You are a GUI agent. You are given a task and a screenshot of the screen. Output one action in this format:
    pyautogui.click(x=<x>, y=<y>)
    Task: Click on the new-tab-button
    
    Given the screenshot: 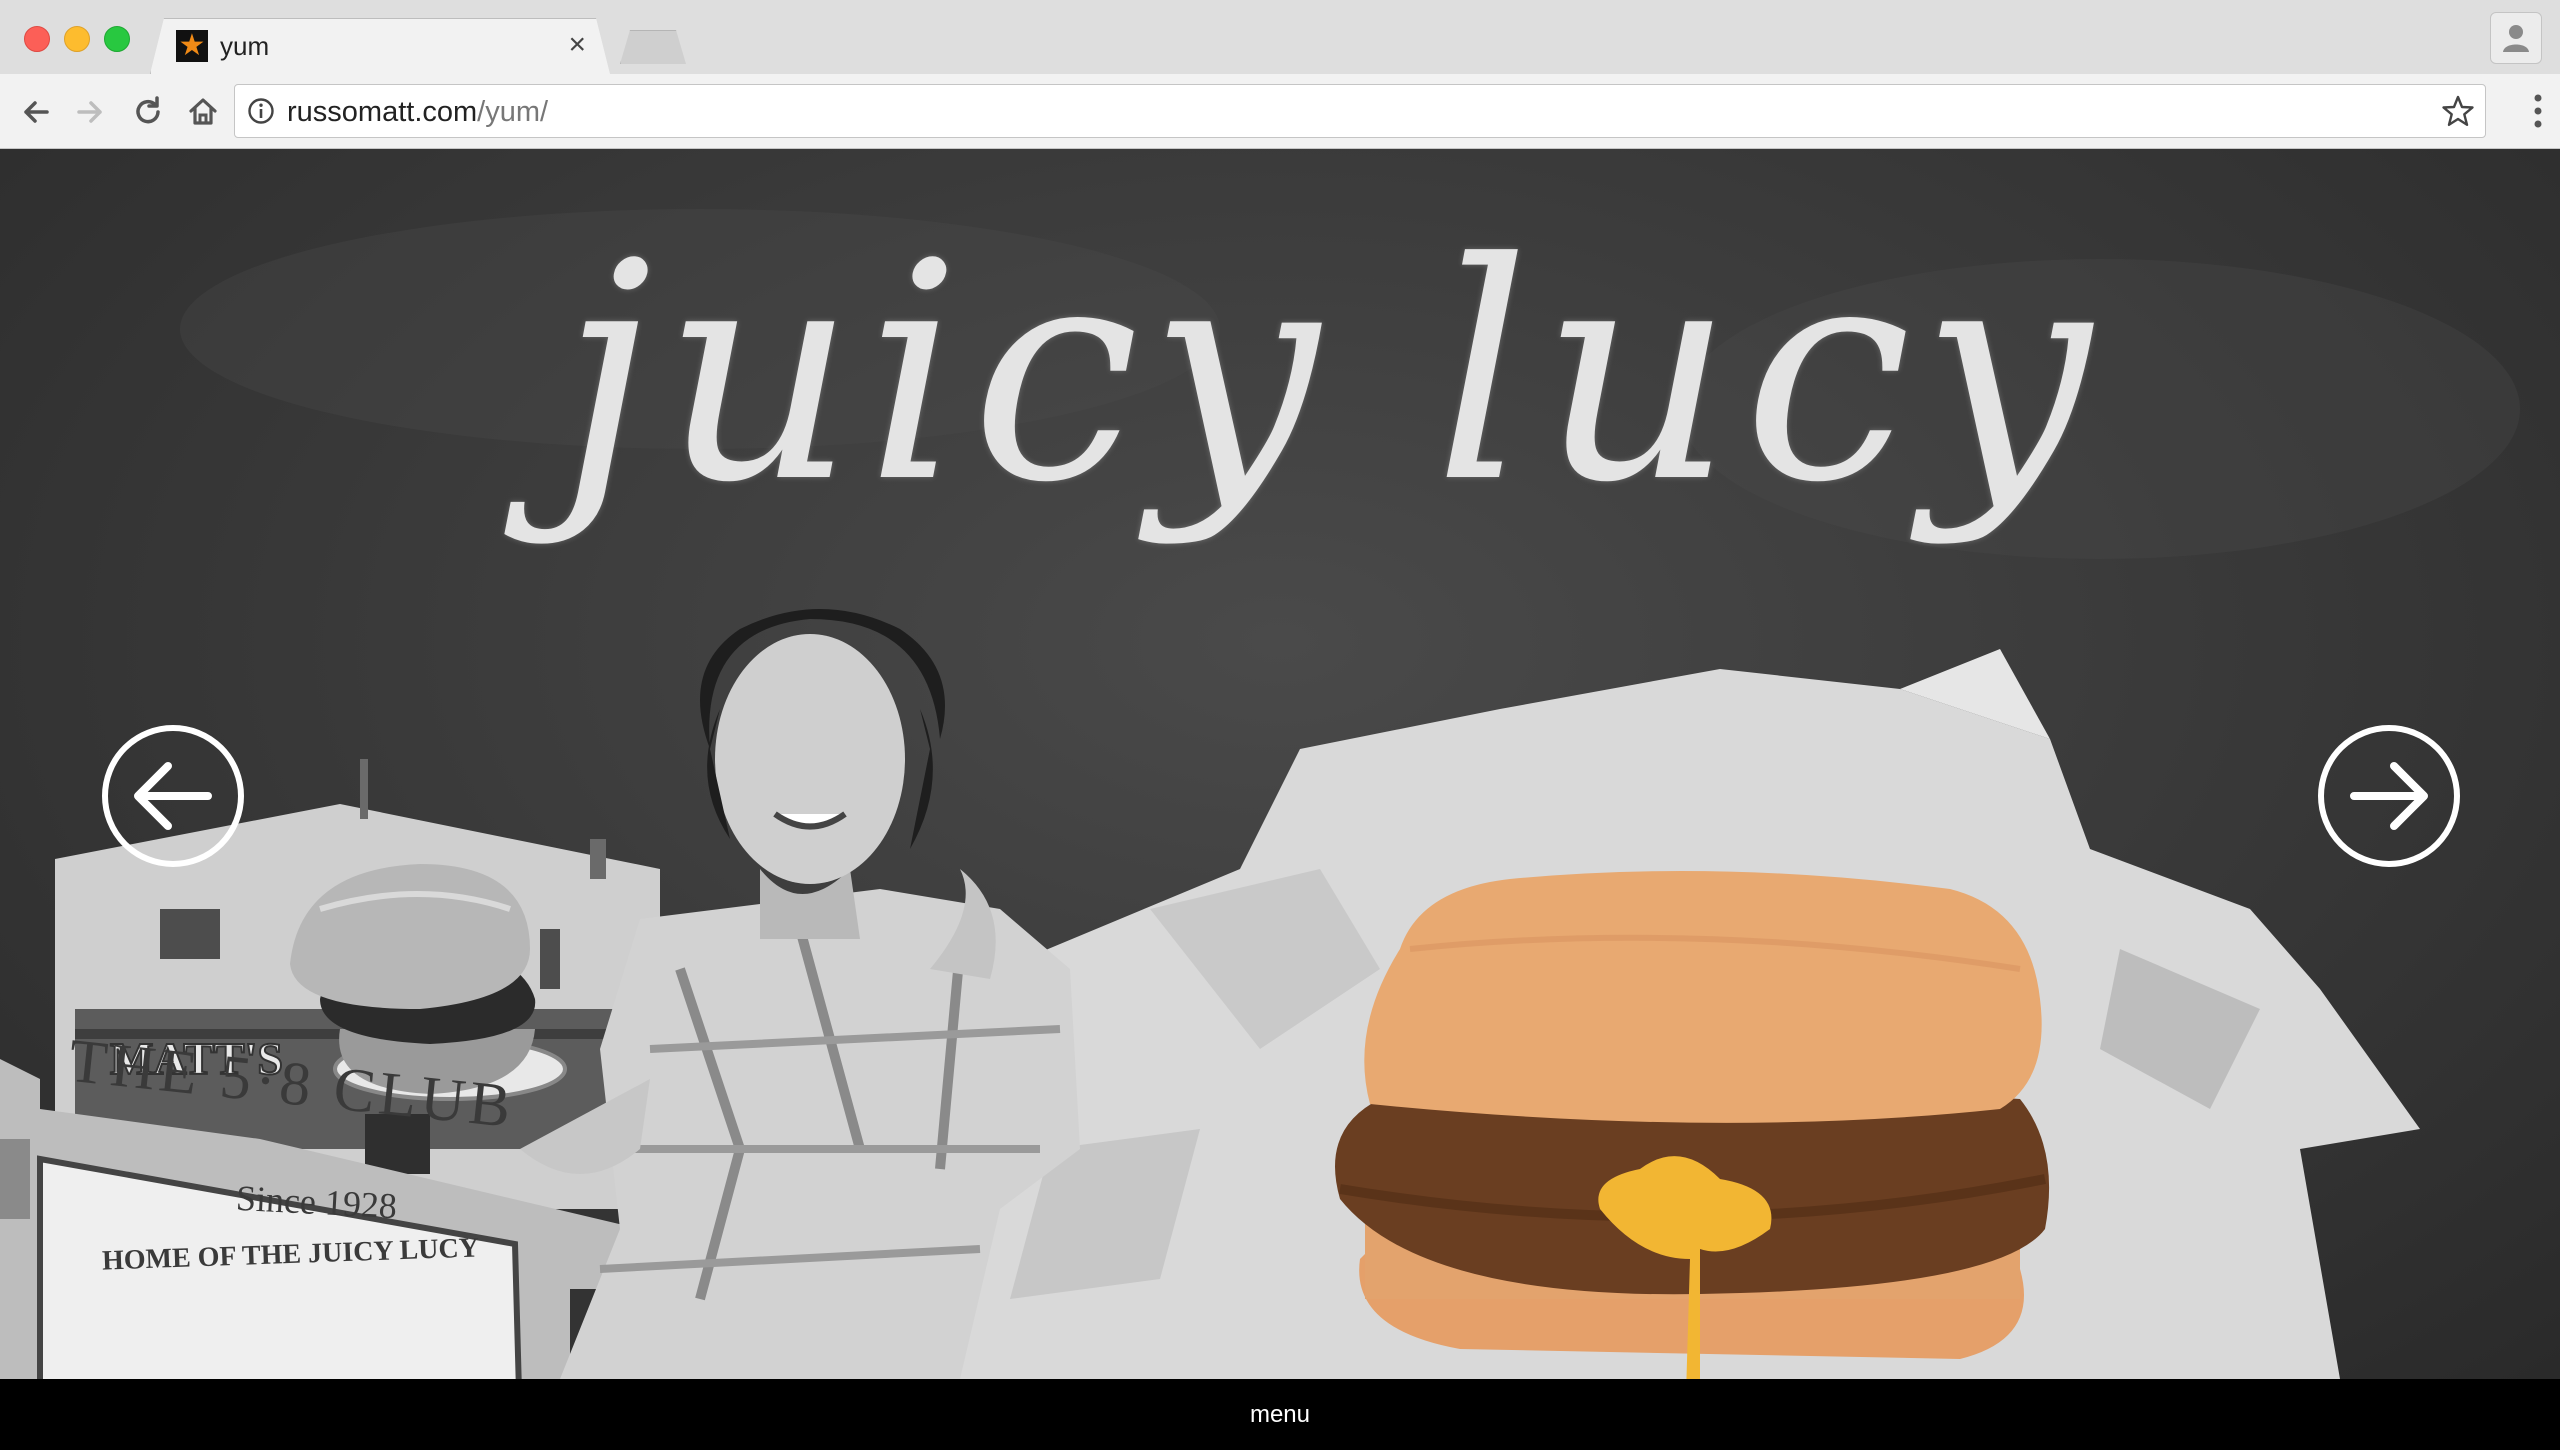 What is the action you would take?
    pyautogui.click(x=653, y=47)
    